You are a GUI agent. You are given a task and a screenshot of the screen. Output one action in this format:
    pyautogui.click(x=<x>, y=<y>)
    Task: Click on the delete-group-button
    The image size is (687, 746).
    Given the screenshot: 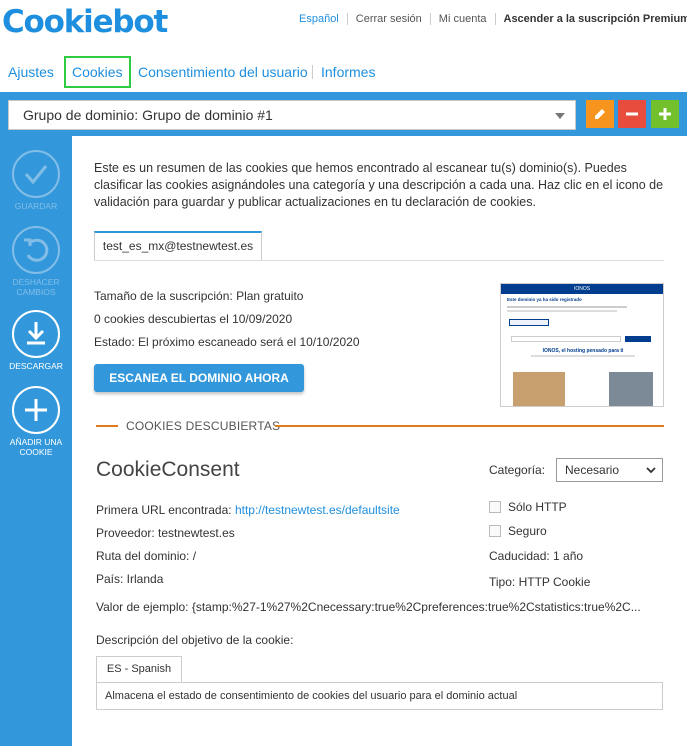 What is the action you would take?
    pyautogui.click(x=632, y=114)
    